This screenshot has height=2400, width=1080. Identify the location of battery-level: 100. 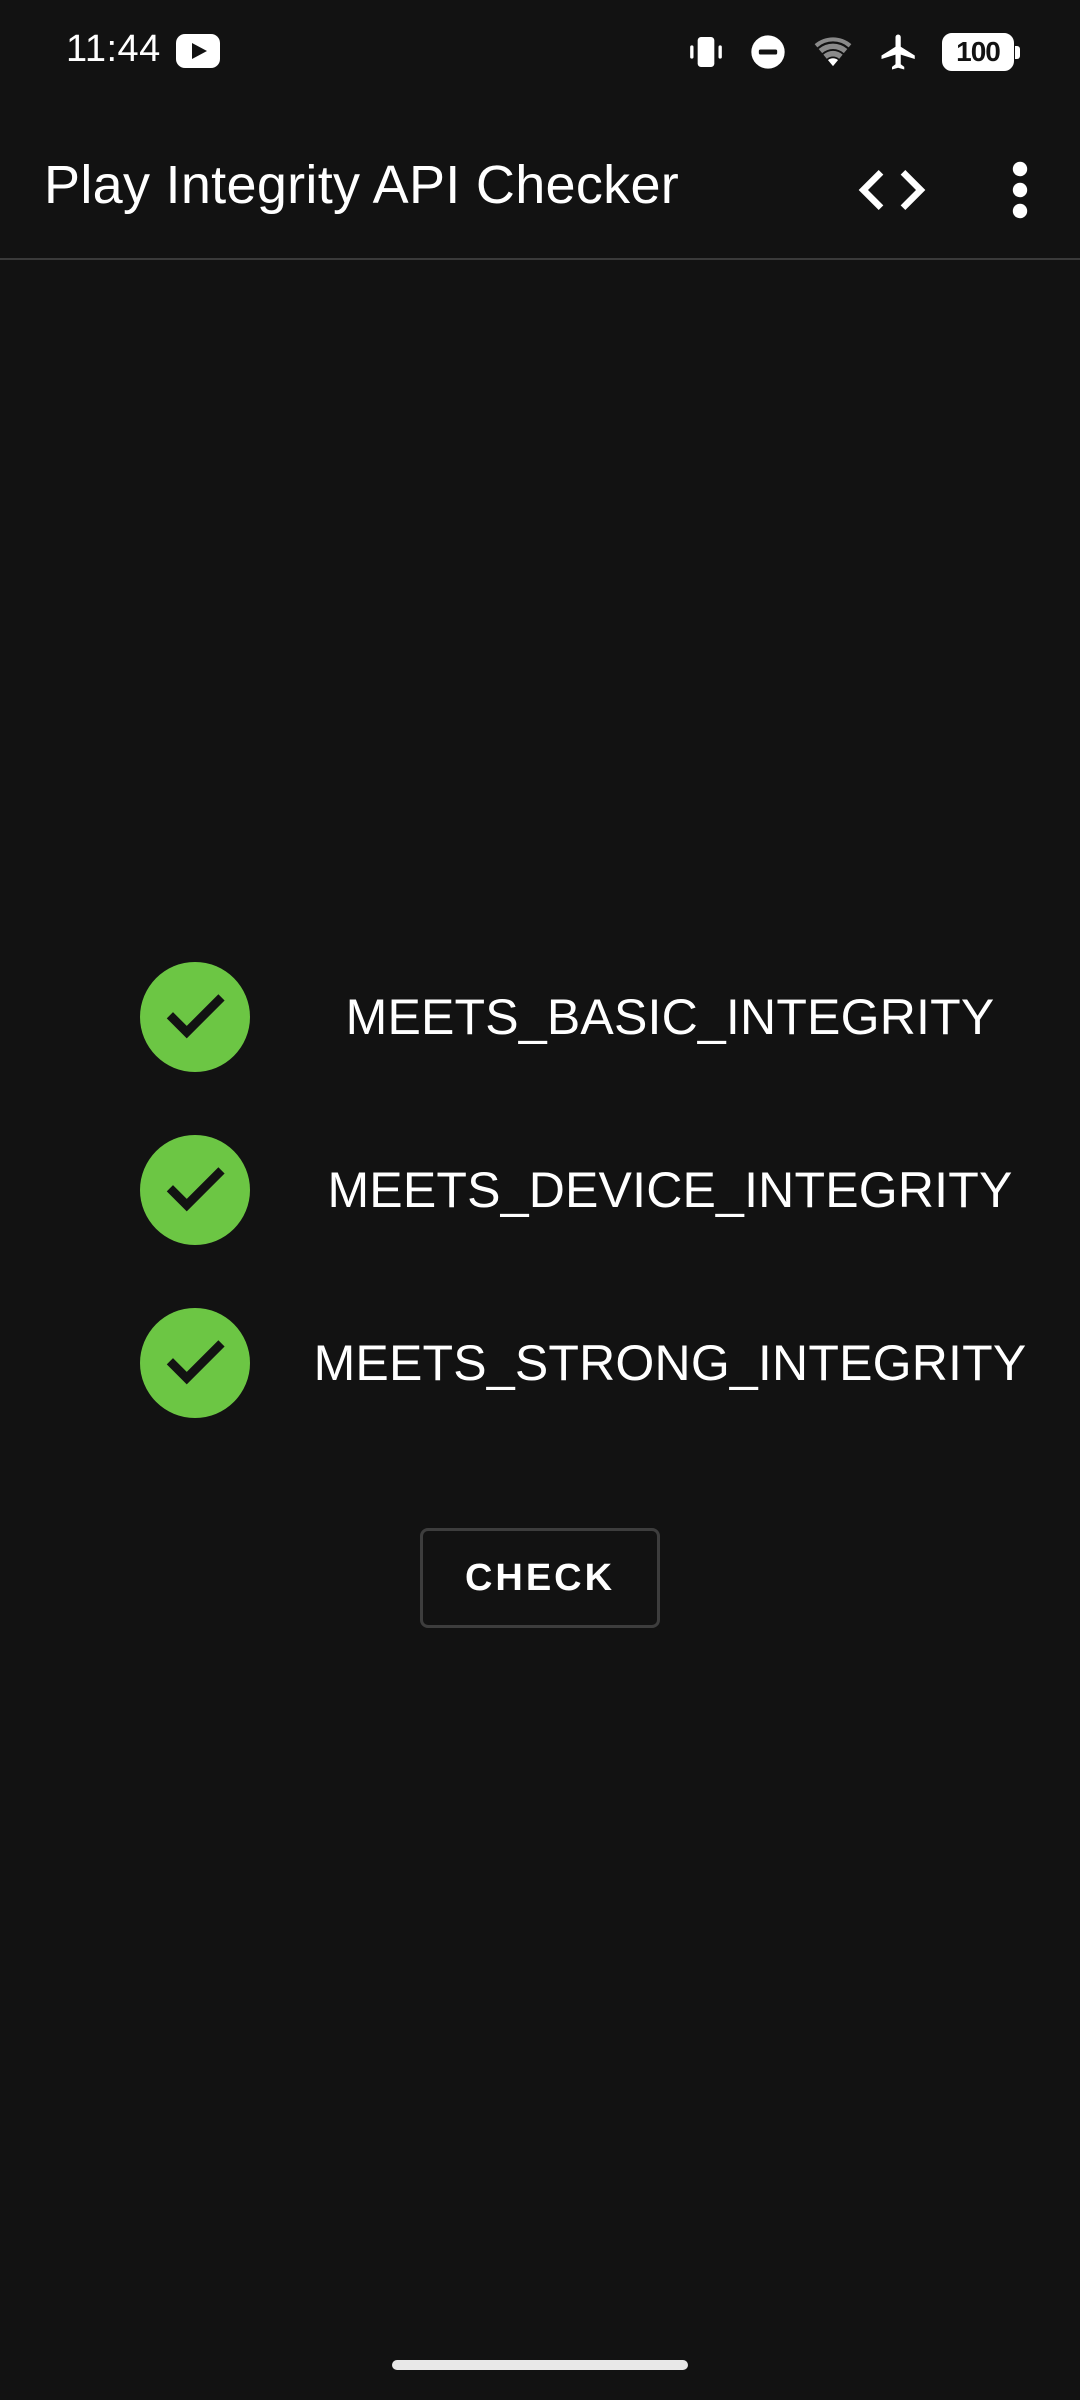
(978, 51).